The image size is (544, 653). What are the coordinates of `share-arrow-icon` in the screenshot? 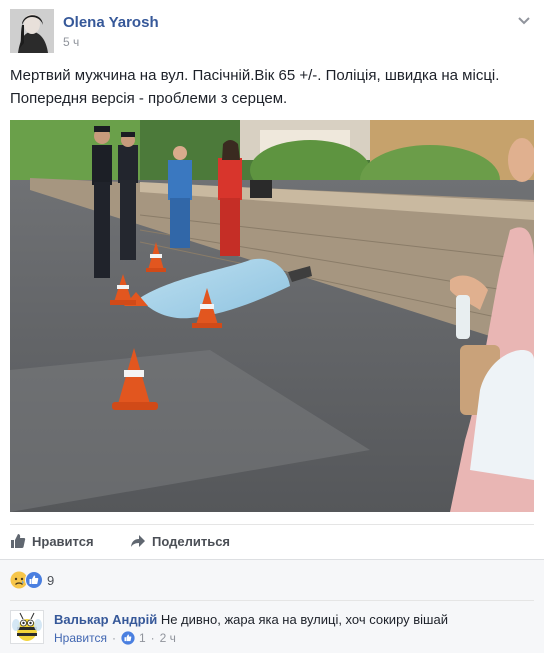 It's located at (138, 541).